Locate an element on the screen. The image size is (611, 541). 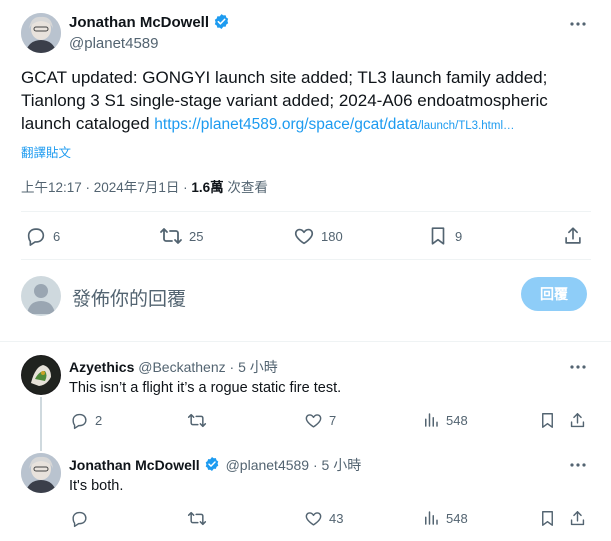
author-avatar is located at coordinates (41, 33).